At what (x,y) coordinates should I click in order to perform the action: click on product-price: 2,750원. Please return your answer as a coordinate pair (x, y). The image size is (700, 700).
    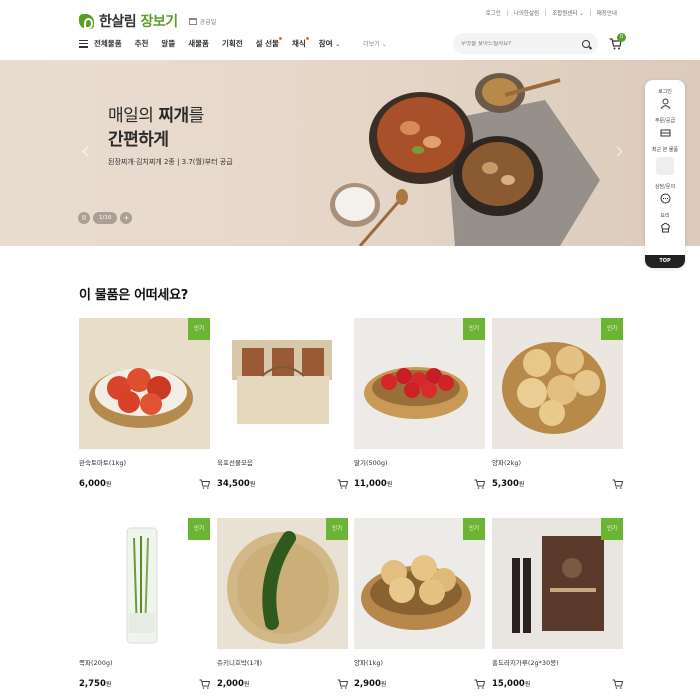
    Looking at the image, I should click on (95, 684).